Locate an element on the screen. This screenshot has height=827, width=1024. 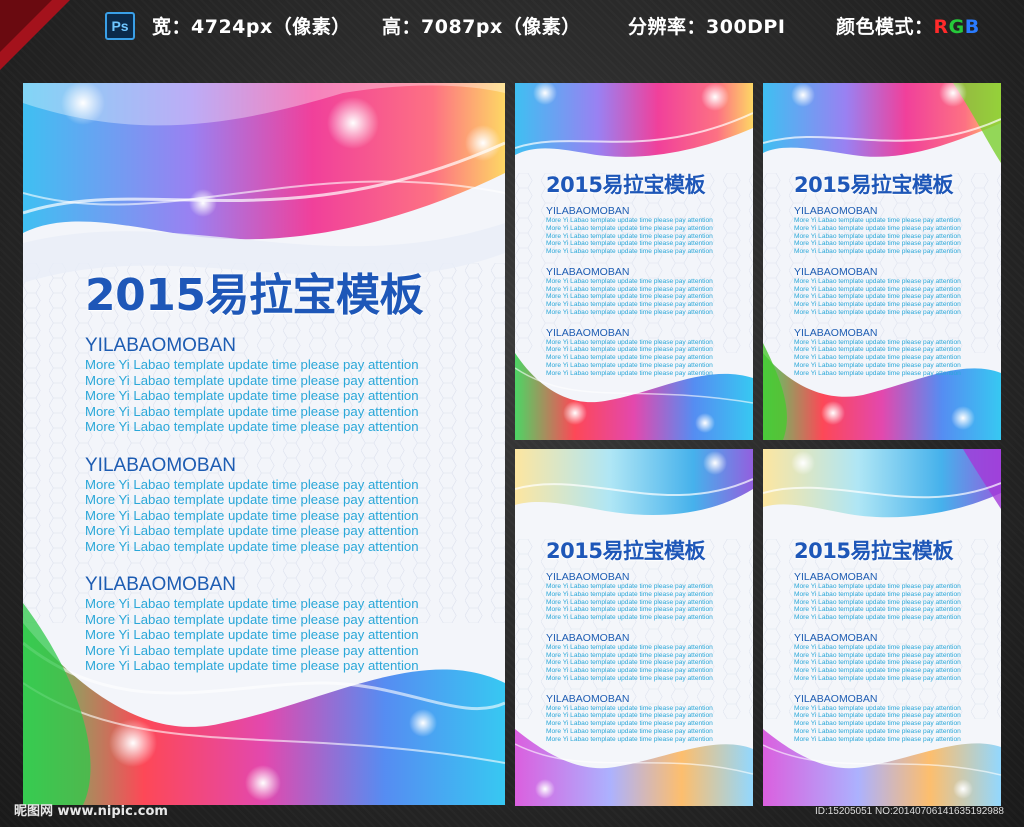
color-mode-label: 颜色模式： is located at coordinates (885, 27).